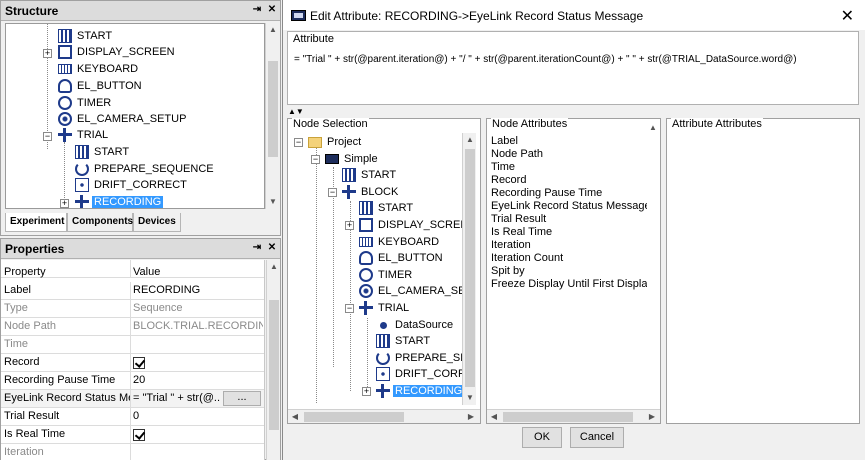 The height and width of the screenshot is (460, 865). What do you see at coordinates (508, 271) in the screenshot?
I see `list-item: Spit by` at bounding box center [508, 271].